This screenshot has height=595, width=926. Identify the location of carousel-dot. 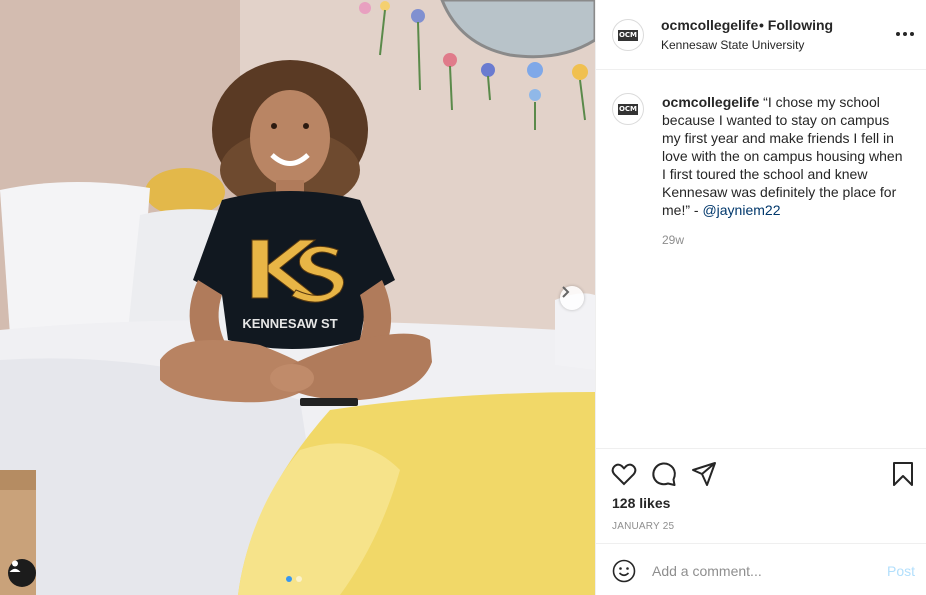
(299, 579).